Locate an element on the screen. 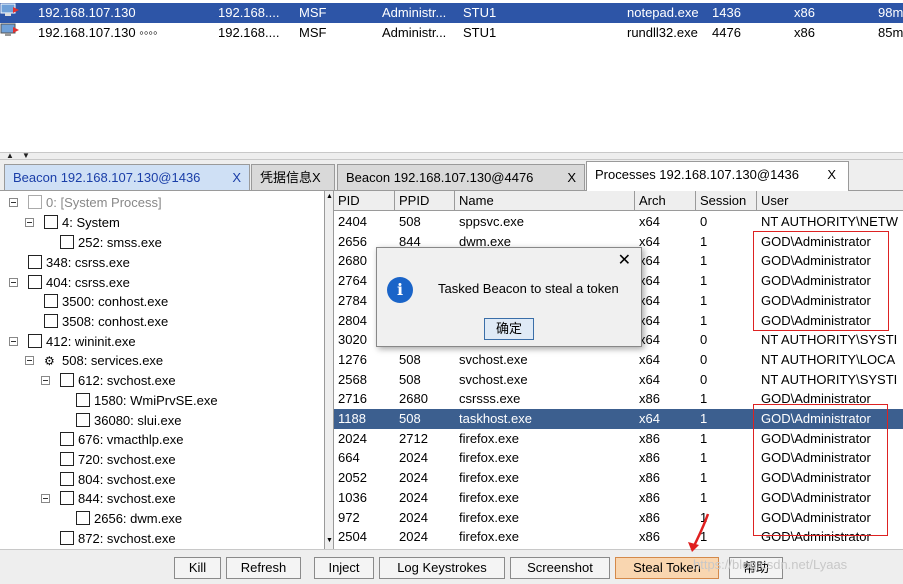 Image resolution: width=903 pixels, height=584 pixels. log-keystrokes-button: Log Keystrokes is located at coordinates (442, 568).